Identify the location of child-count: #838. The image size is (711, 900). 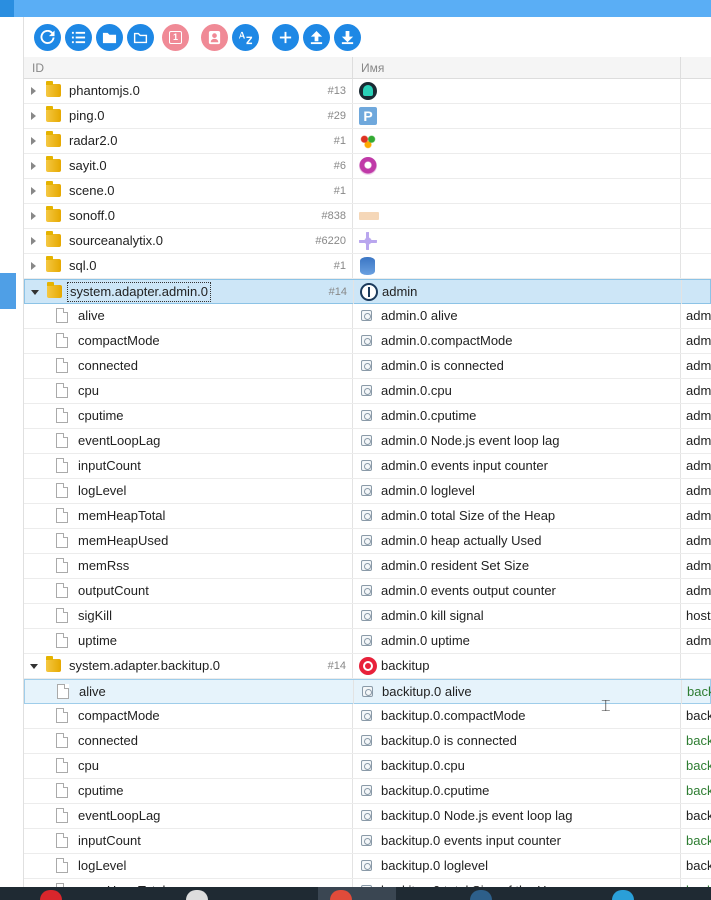
(333, 216).